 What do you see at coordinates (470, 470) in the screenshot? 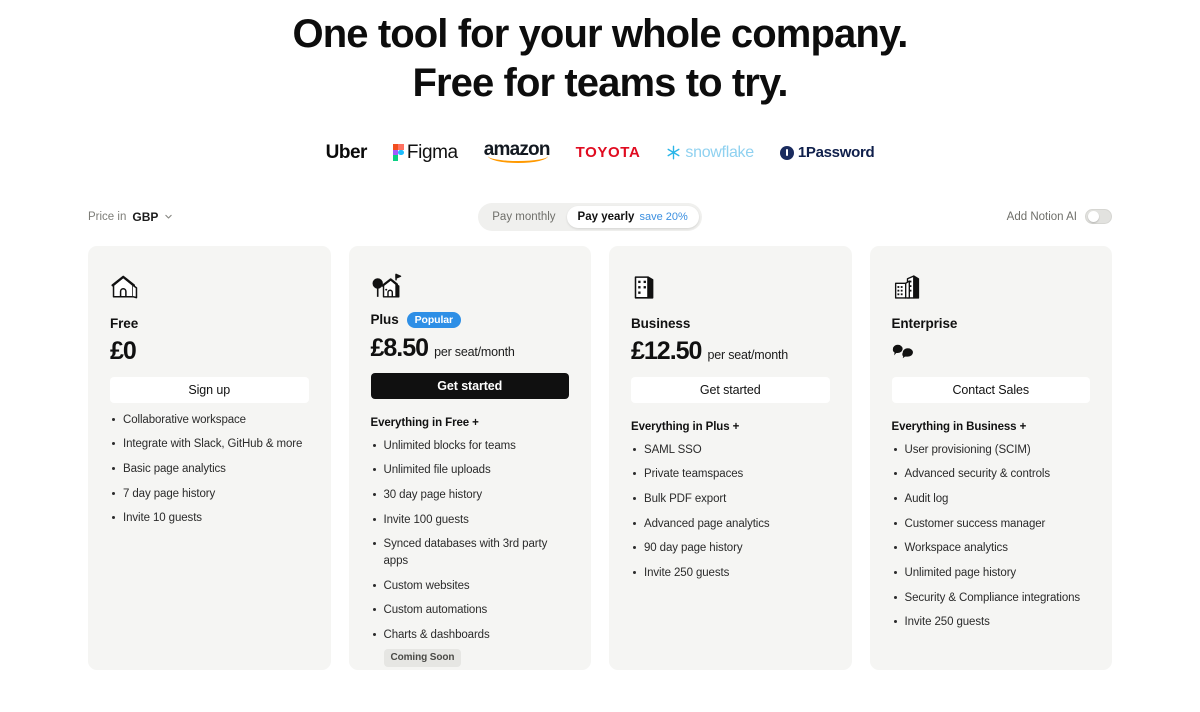
I see `list-item: Unlimited file uploads` at bounding box center [470, 470].